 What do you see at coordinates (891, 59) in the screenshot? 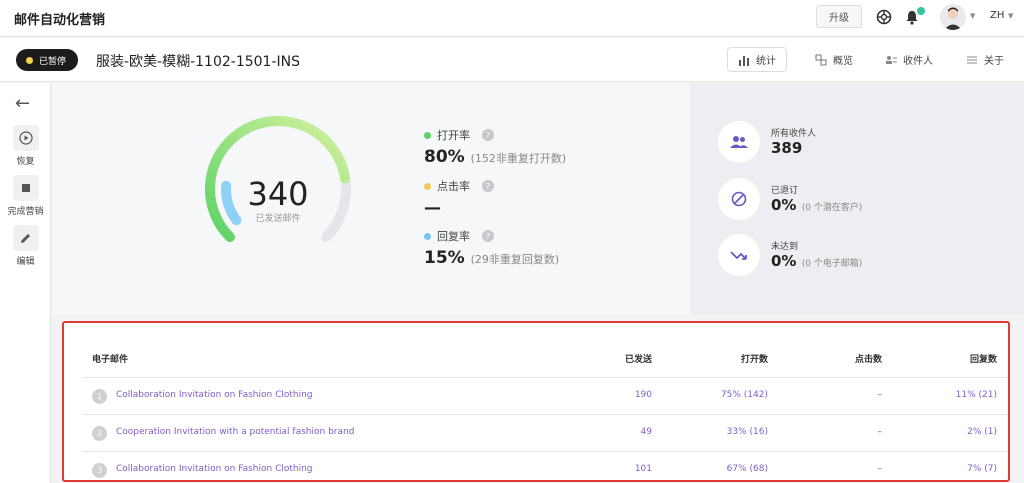
I see `recipients-icon` at bounding box center [891, 59].